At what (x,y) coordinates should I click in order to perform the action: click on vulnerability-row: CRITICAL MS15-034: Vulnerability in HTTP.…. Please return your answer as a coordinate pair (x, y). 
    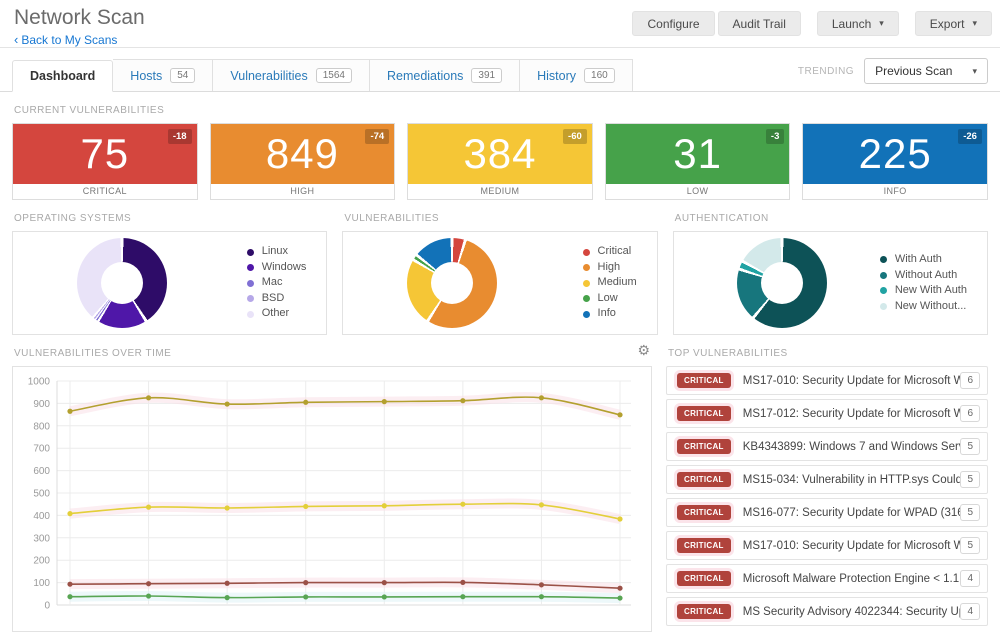
    Looking at the image, I should click on (827, 479).